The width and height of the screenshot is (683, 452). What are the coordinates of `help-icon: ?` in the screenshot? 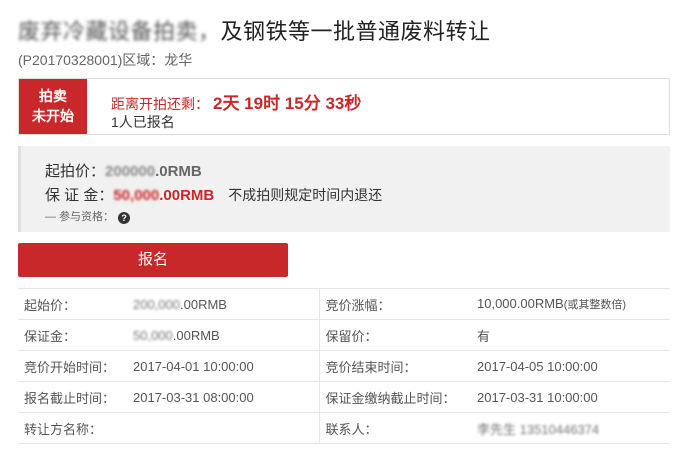 It's located at (124, 218).